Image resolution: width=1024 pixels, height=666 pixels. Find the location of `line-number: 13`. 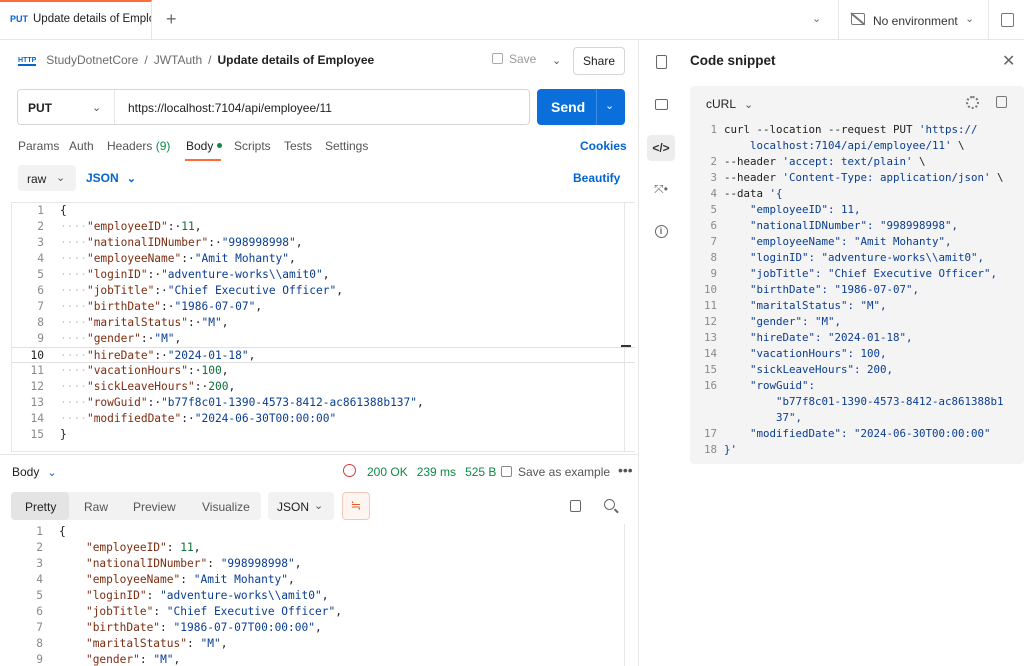

line-number: 13 is located at coordinates (37, 402).